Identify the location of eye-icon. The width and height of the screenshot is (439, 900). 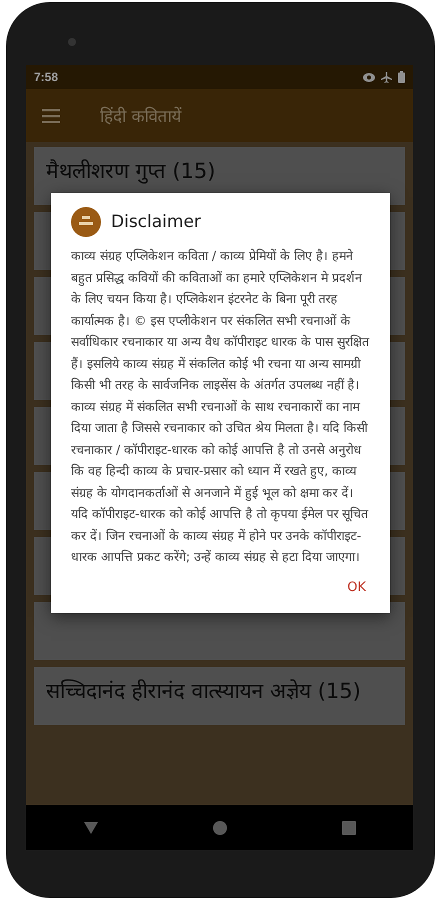
(369, 77).